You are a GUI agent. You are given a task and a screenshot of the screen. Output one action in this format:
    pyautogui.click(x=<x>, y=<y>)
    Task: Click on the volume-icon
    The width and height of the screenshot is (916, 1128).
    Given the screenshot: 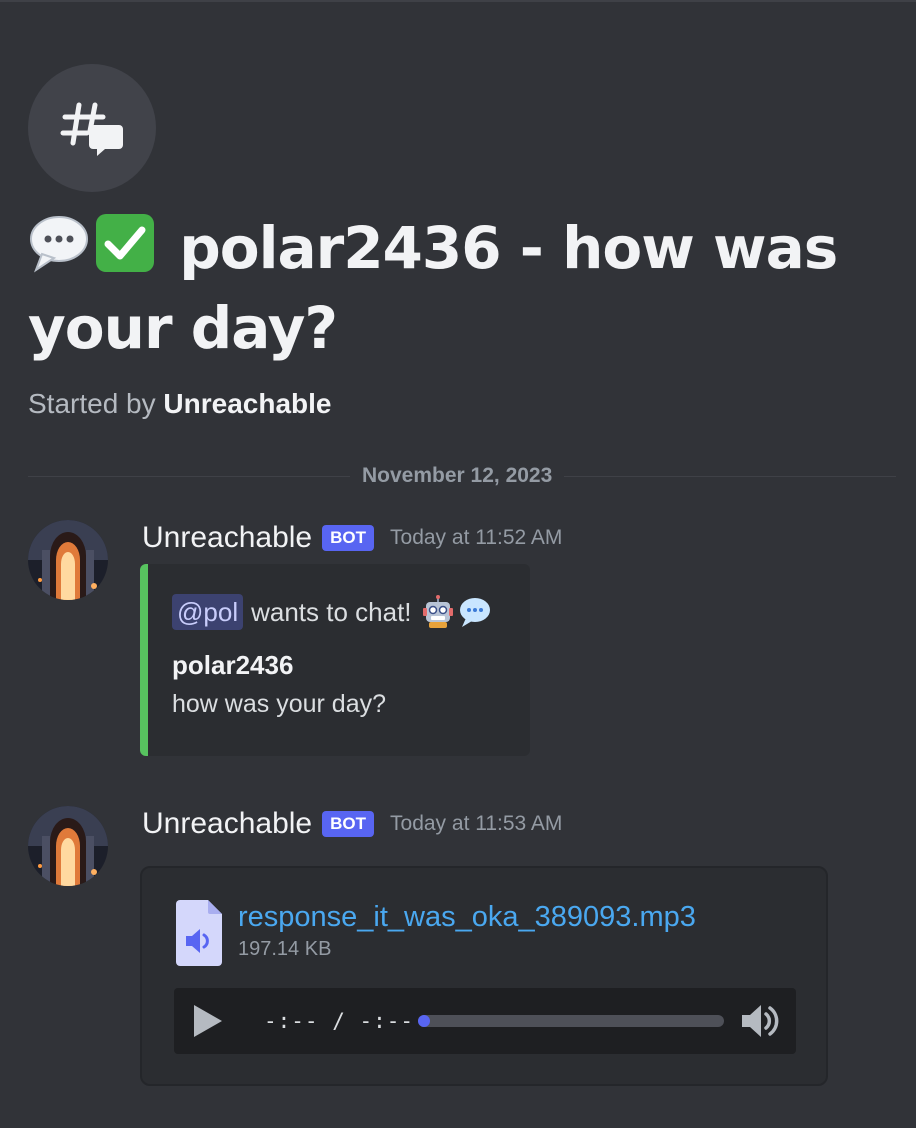 What is the action you would take?
    pyautogui.click(x=760, y=1021)
    